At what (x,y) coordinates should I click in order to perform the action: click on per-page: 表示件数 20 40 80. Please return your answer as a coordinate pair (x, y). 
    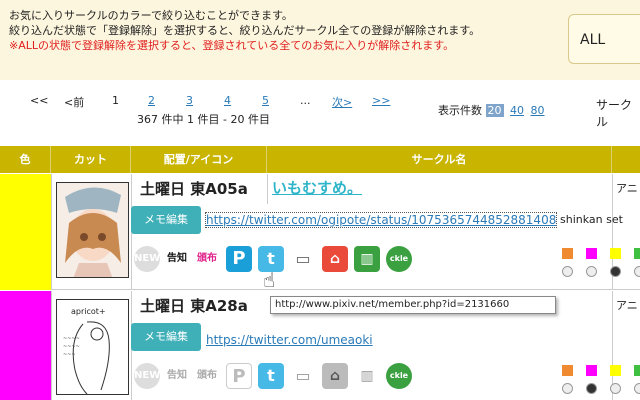
    Looking at the image, I should click on (491, 110).